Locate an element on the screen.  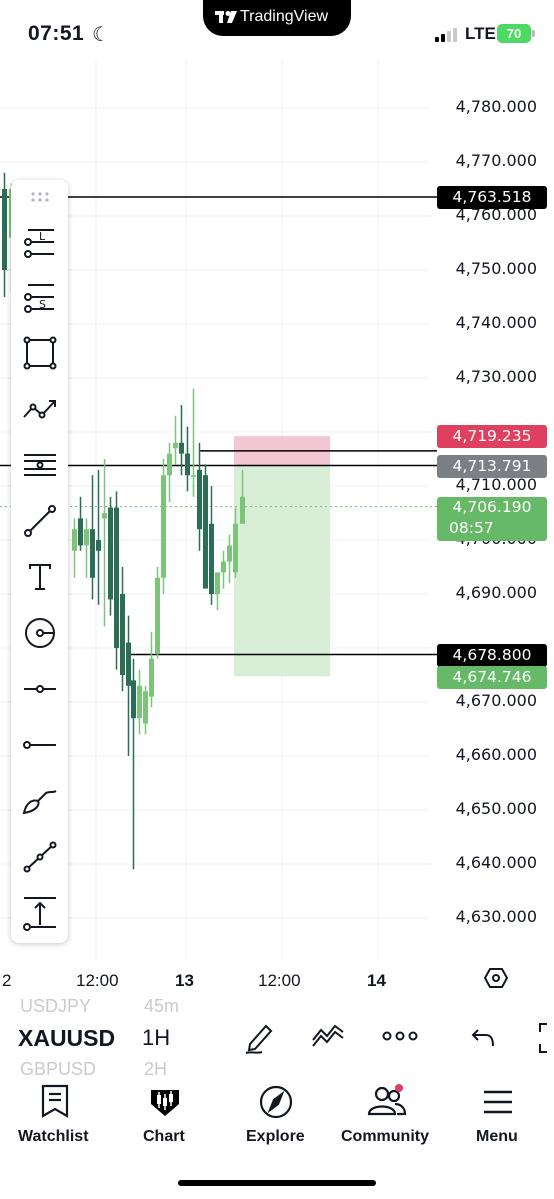
tool-short-position: S is located at coordinates (39, 297).